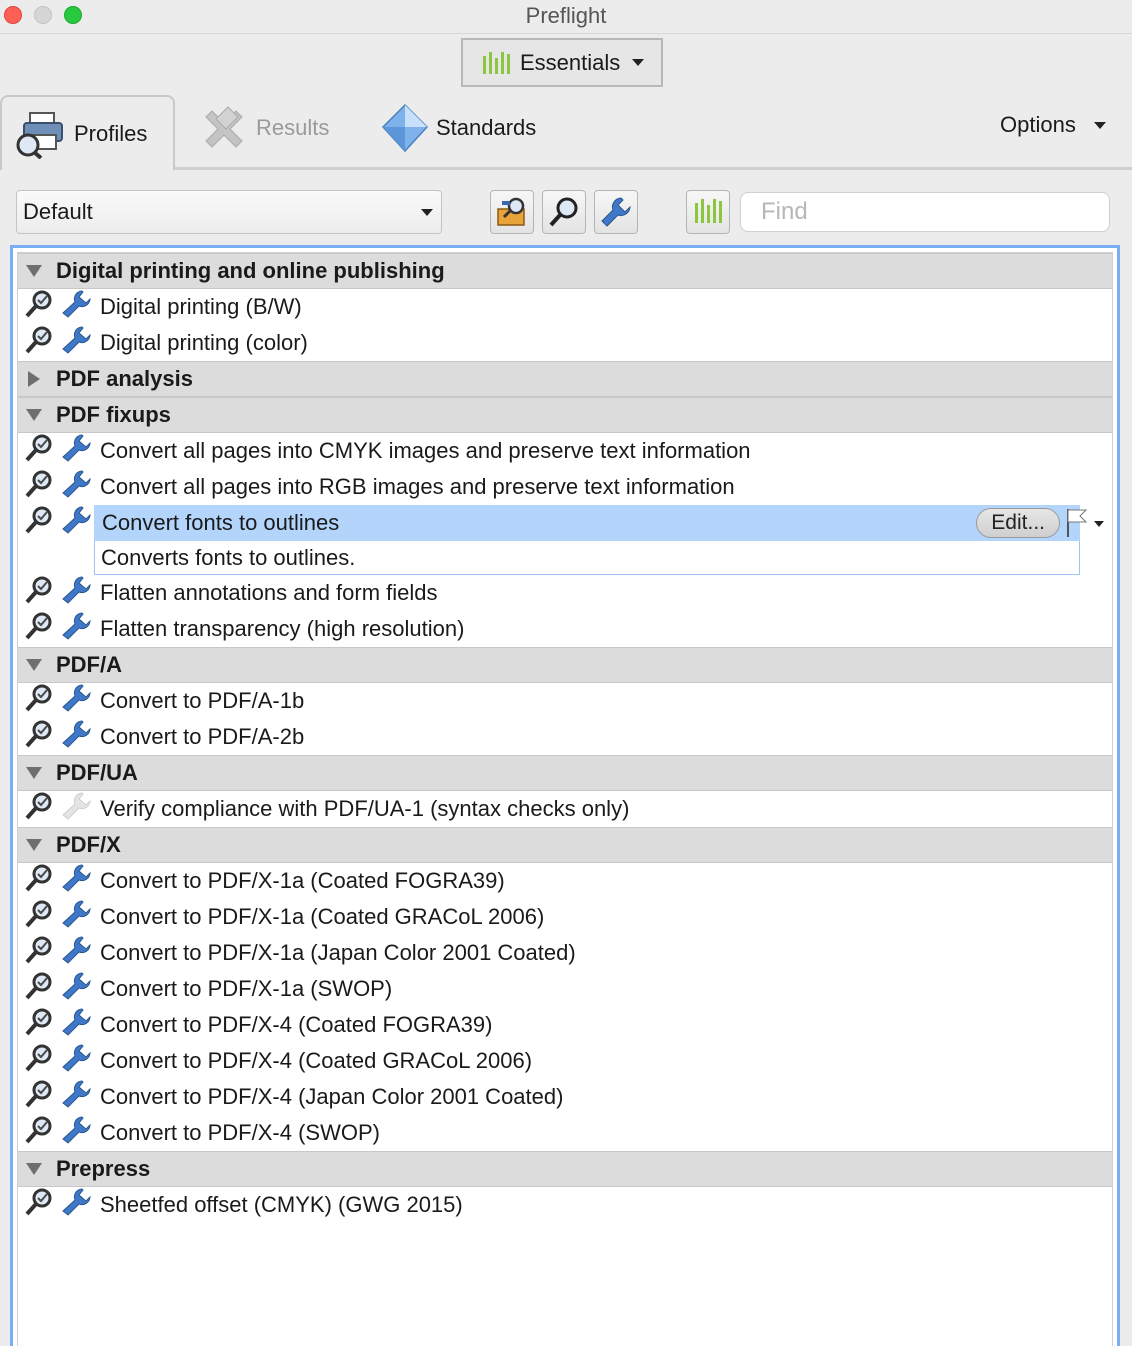 The height and width of the screenshot is (1346, 1132). What do you see at coordinates (565, 629) in the screenshot?
I see `profile-row: Flatten transparency (high resolution)` at bounding box center [565, 629].